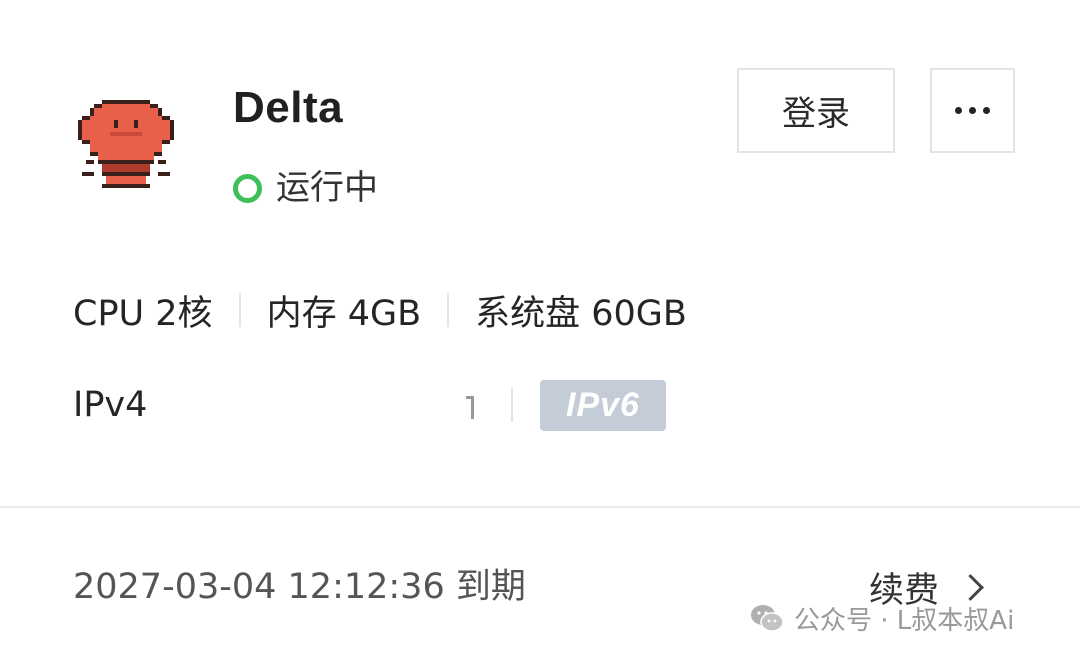 The width and height of the screenshot is (1080, 659). What do you see at coordinates (299, 587) in the screenshot?
I see `expiry-text: 2027-03-04 12:12:36 到期` at bounding box center [299, 587].